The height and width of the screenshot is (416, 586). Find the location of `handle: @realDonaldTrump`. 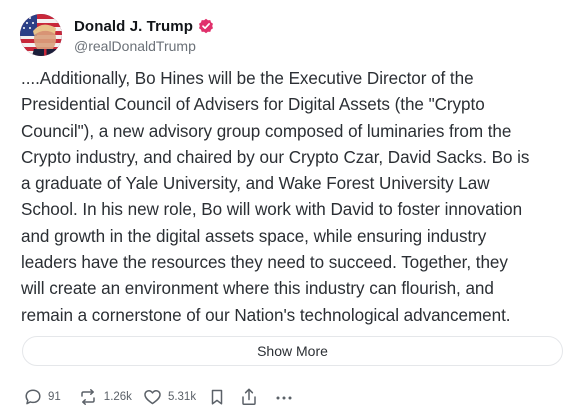

handle: @realDonaldTrump is located at coordinates (144, 46).